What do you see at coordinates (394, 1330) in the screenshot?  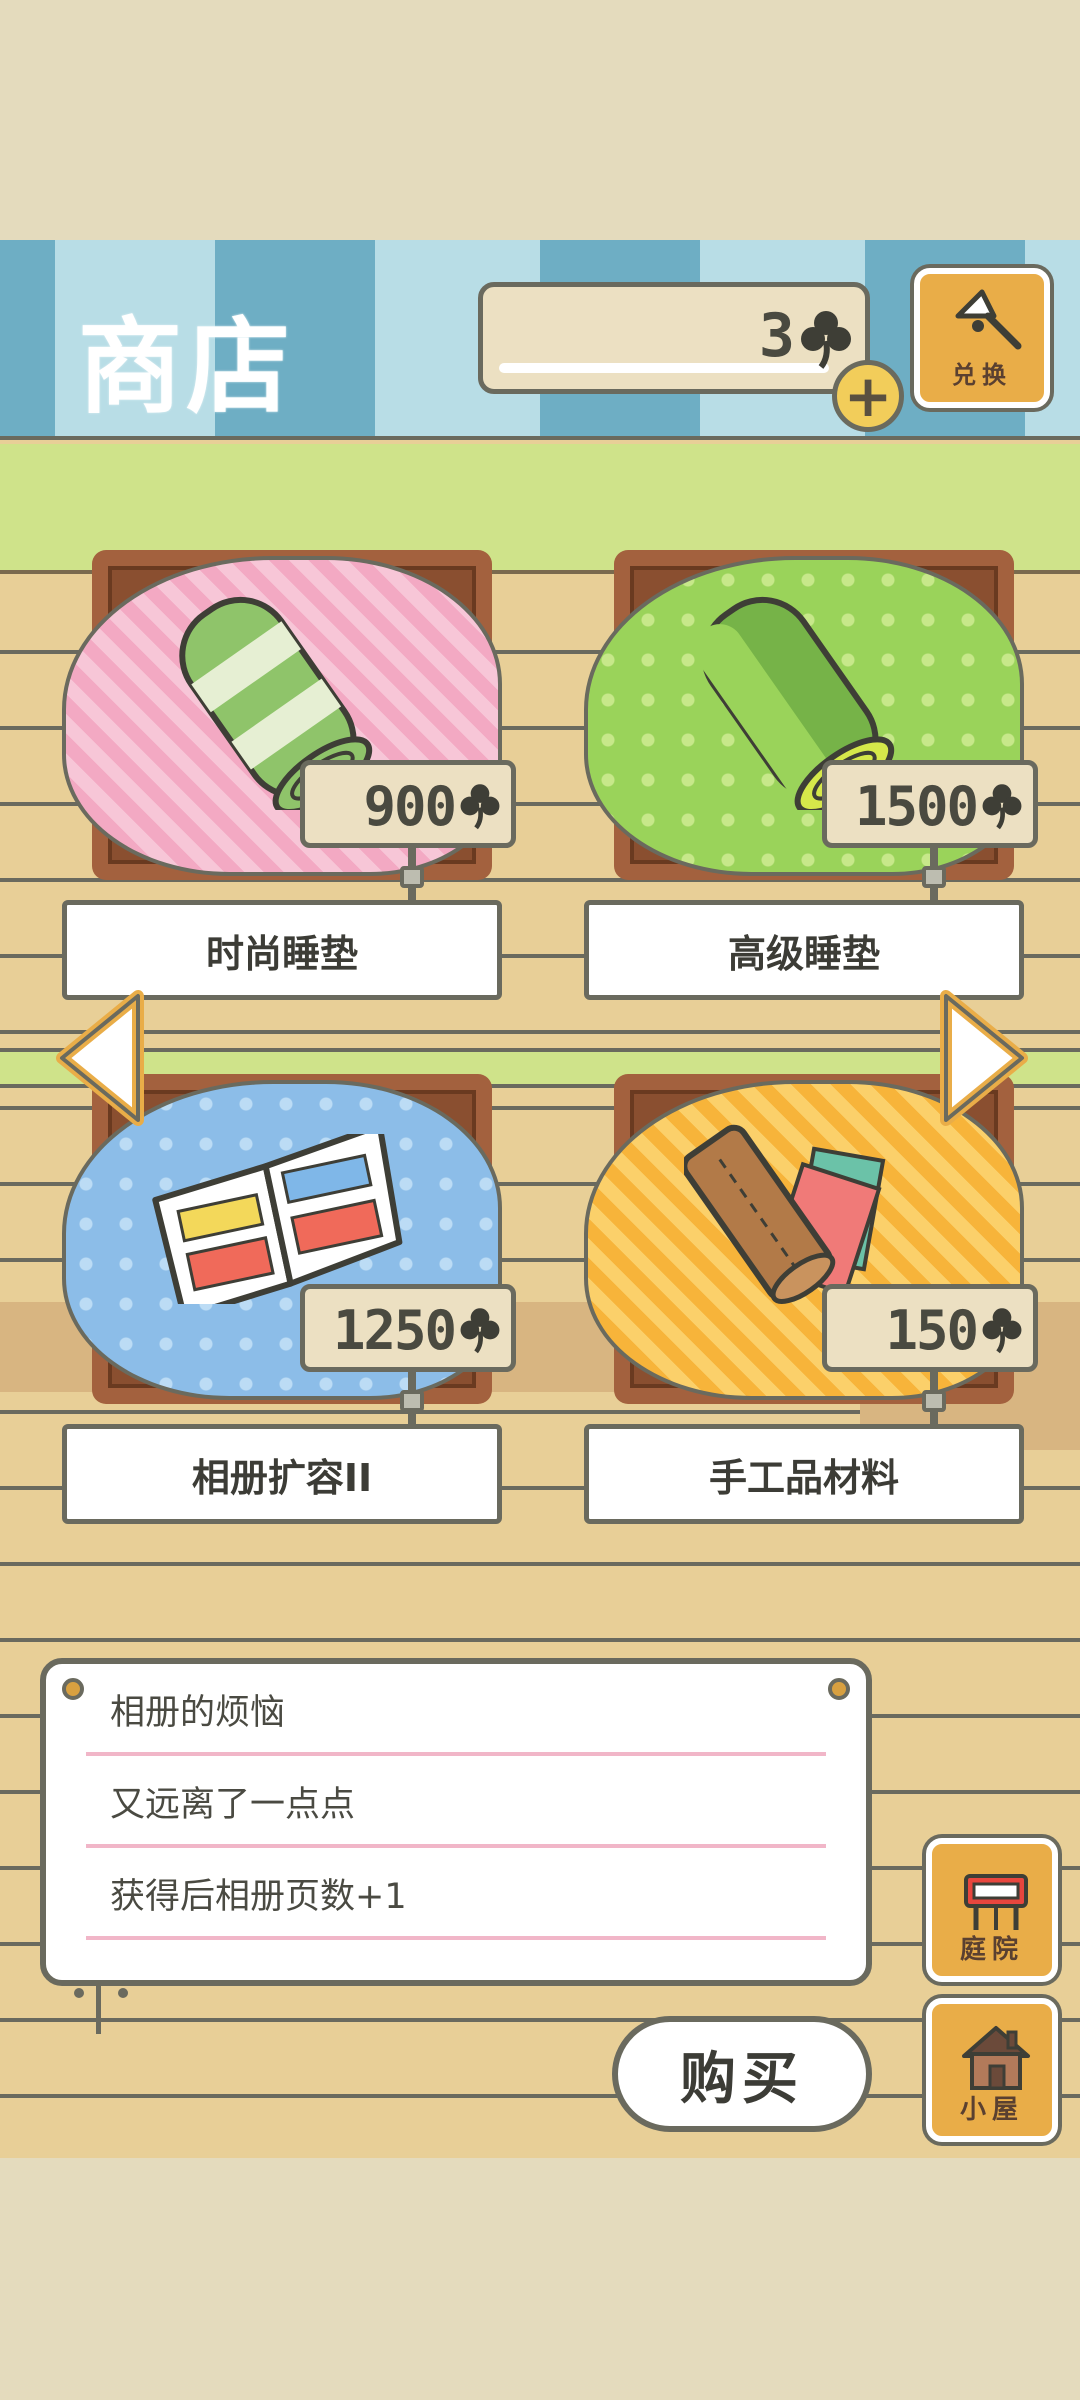 I see `price-value: 1250` at bounding box center [394, 1330].